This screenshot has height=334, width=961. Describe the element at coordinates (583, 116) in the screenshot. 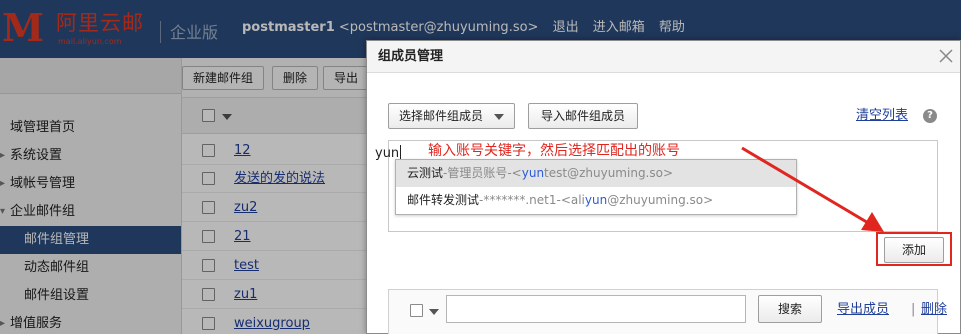

I see `import-members-button: 导入邮件组成员` at that location.